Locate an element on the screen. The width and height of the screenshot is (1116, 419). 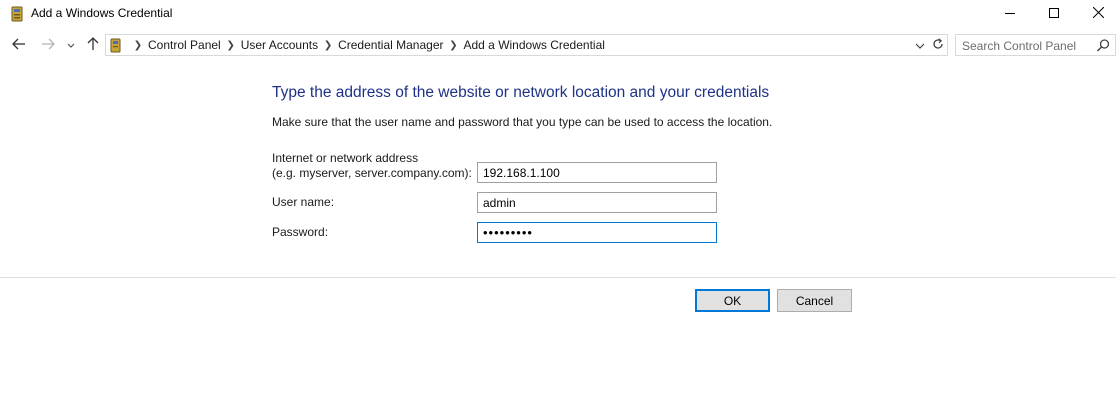
back-arrow-icon is located at coordinates (19, 45).